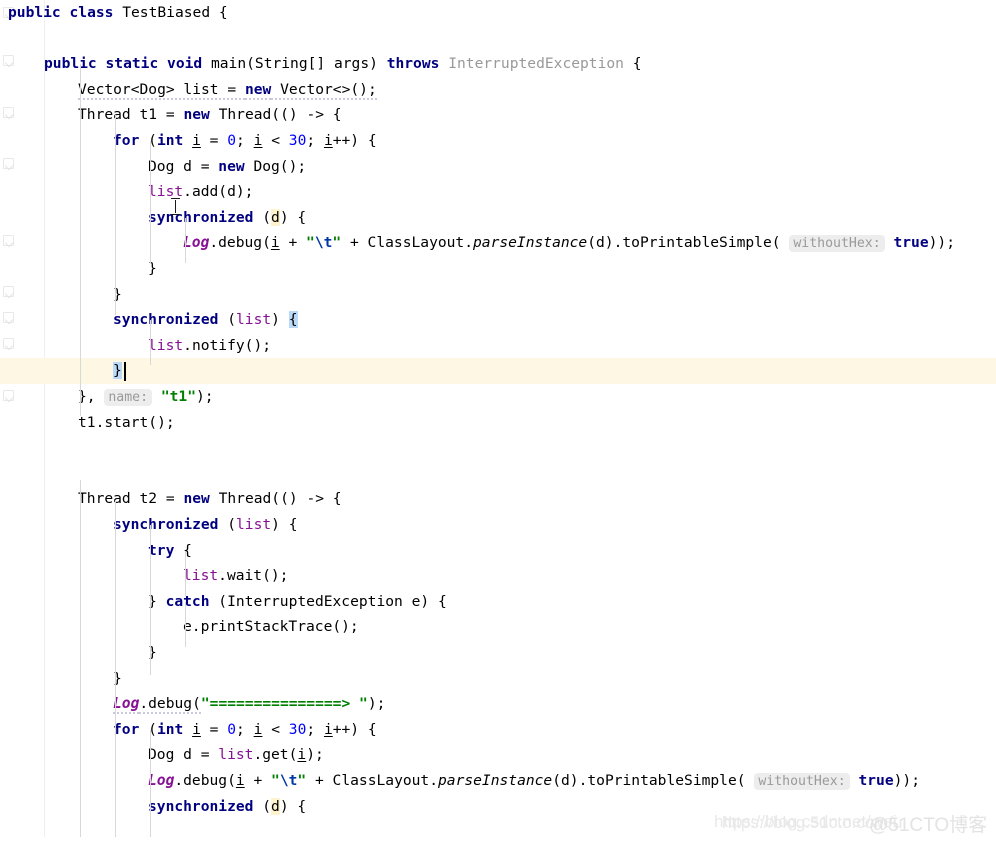  What do you see at coordinates (407, 243) in the screenshot?
I see `code-token: + ClassLayout.` at bounding box center [407, 243].